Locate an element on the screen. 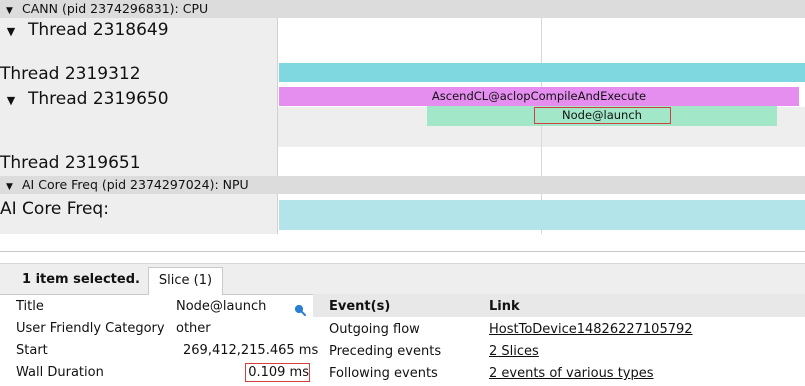  thread-label: Thread 2319651 is located at coordinates (70, 163).